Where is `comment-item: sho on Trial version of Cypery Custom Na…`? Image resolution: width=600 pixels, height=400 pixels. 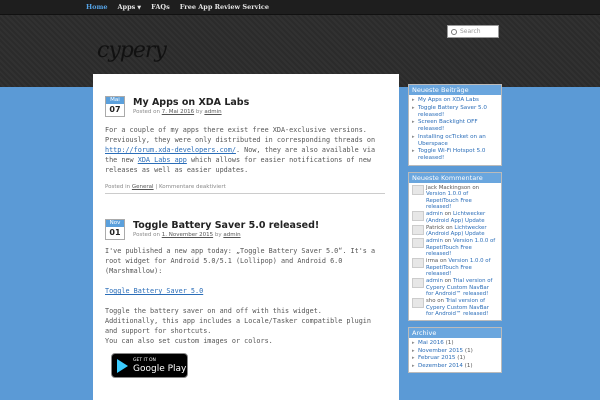
comment-item: sho on Trial version of Cypery Custom Na… is located at coordinates (455, 308).